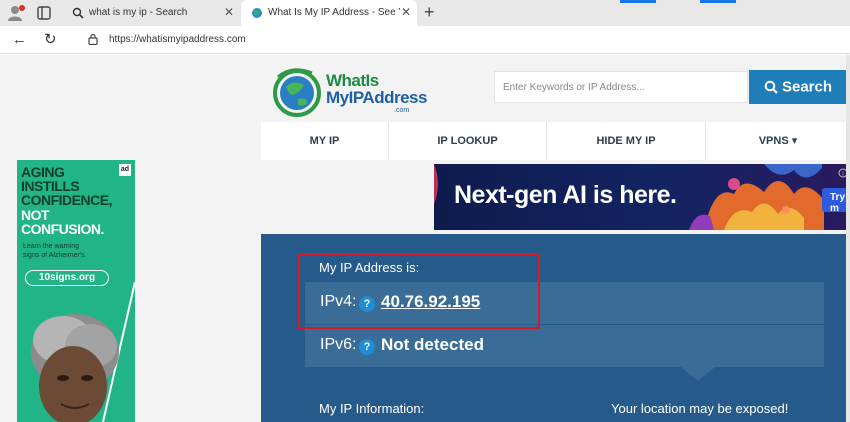 This screenshot has height=422, width=850. What do you see at coordinates (138, 12) in the screenshot?
I see `tab-title: what is my ip - Search` at bounding box center [138, 12].